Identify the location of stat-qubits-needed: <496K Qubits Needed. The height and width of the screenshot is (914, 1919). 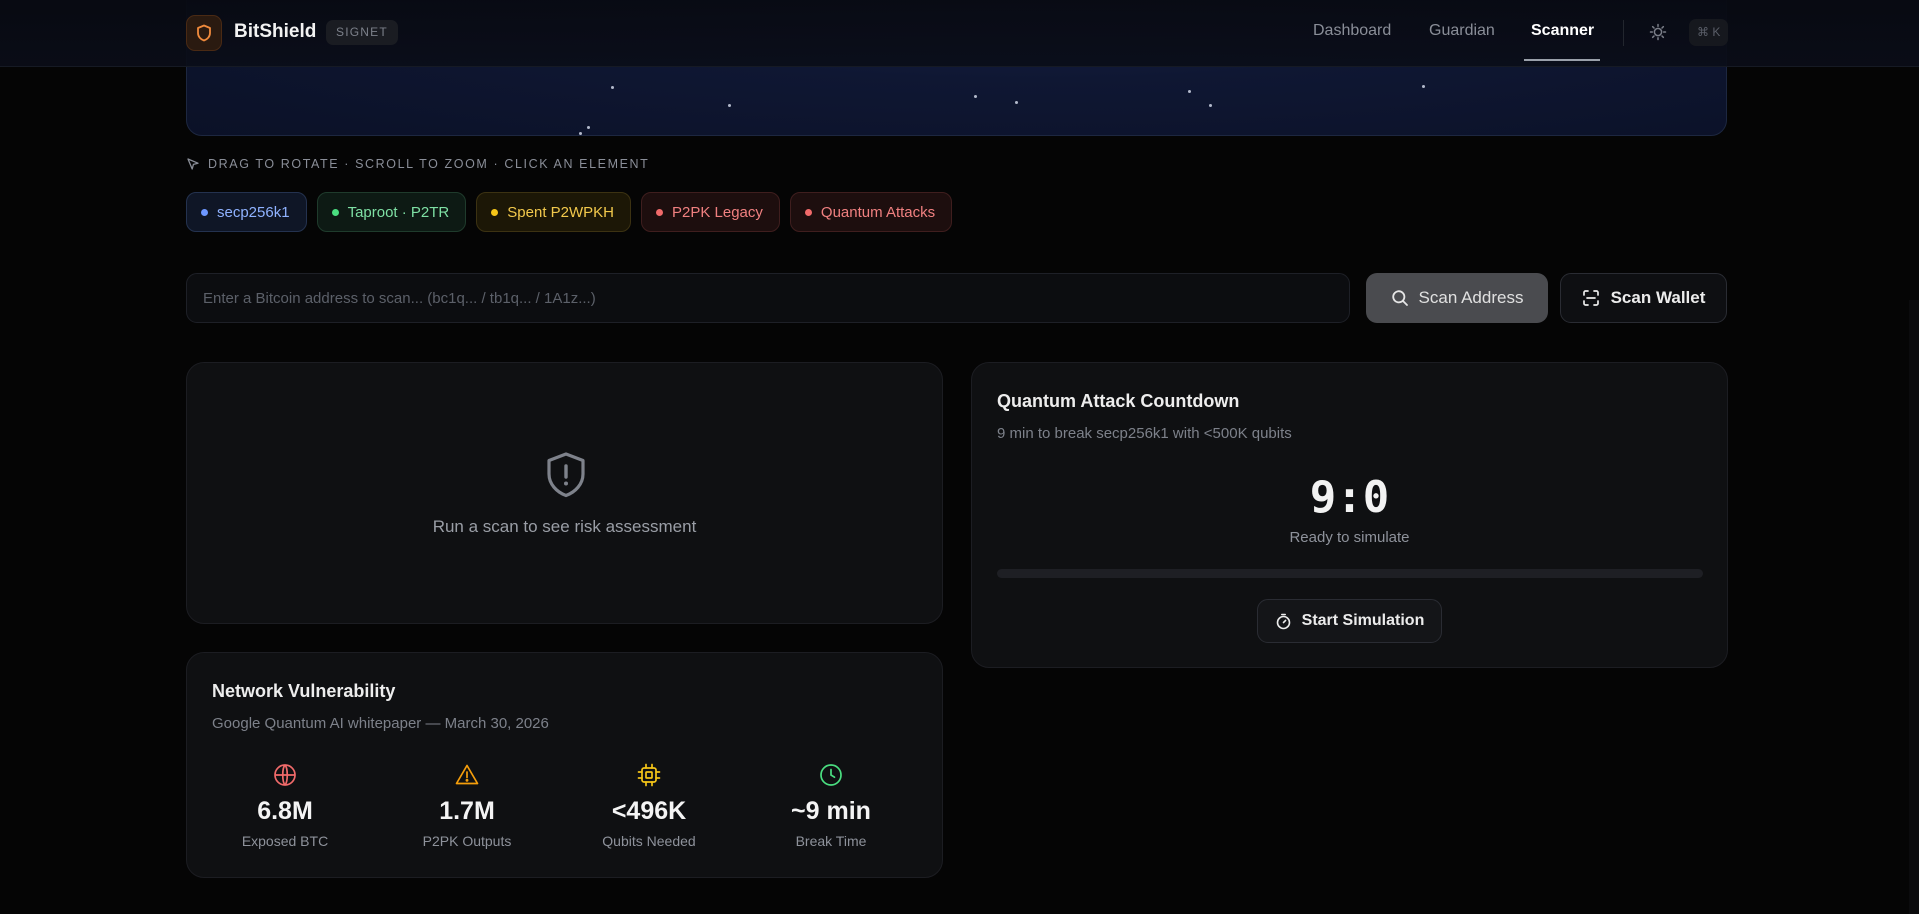
(649, 806).